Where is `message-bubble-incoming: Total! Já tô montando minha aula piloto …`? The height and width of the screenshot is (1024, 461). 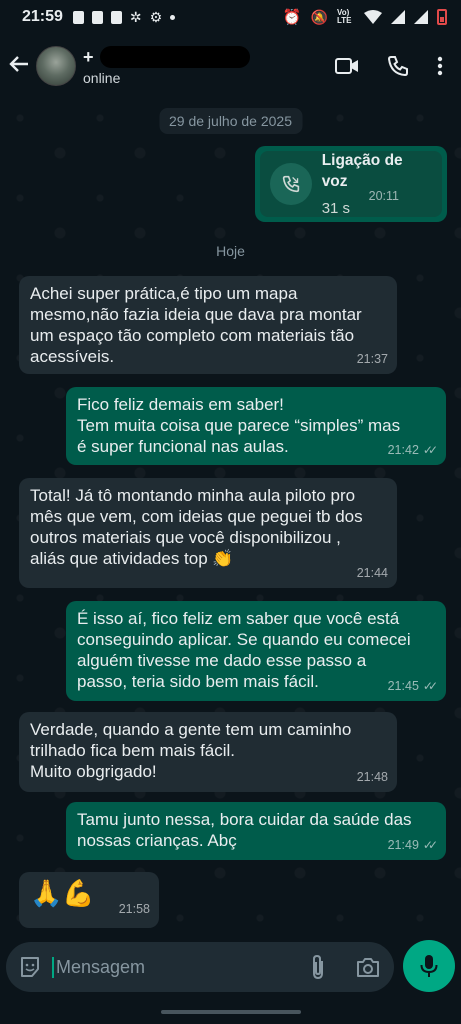 message-bubble-incoming: Total! Já tô montando minha aula piloto … is located at coordinates (208, 533).